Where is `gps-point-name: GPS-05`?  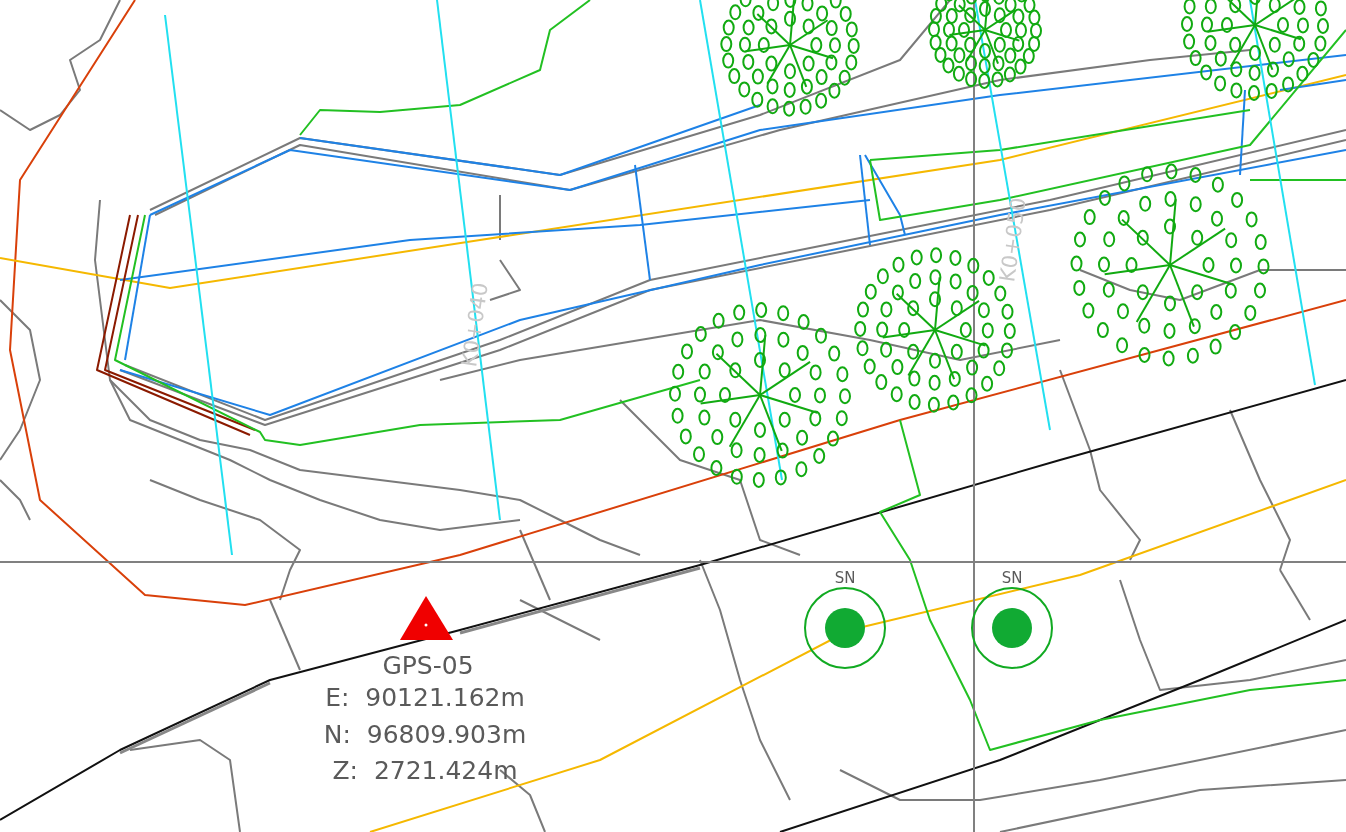 gps-point-name: GPS-05 is located at coordinates (428, 665).